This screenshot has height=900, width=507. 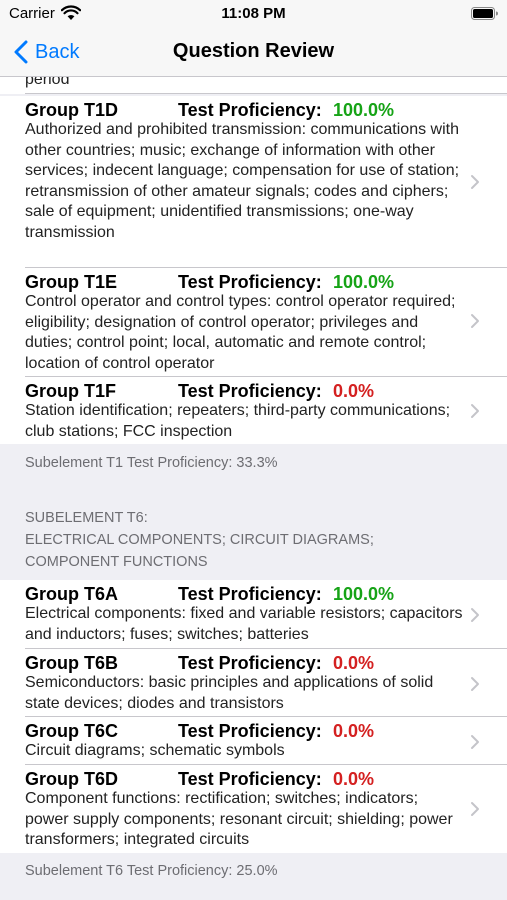 I want to click on navigation-bar: Back Question Review, so click(x=253, y=52).